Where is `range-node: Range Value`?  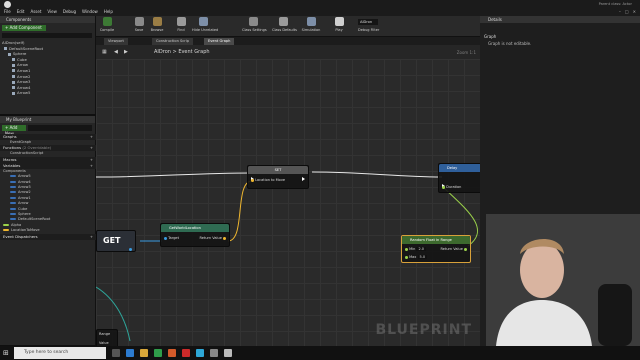
range-node: Range Value is located at coordinates (107, 337).